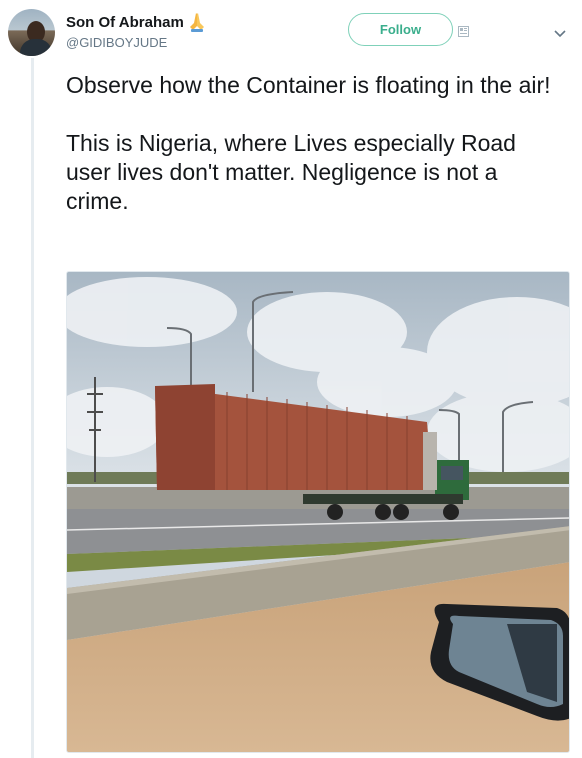 This screenshot has width=582, height=758. What do you see at coordinates (36, 47) in the screenshot?
I see `avatar-body` at bounding box center [36, 47].